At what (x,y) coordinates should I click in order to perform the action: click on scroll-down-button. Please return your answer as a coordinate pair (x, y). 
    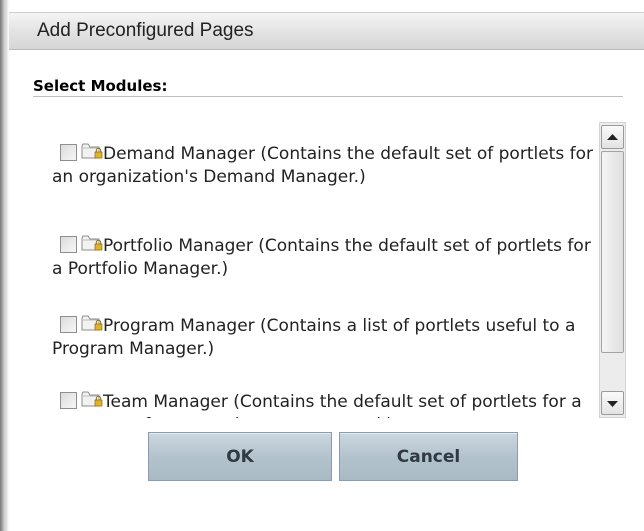
    Looking at the image, I should click on (612, 403).